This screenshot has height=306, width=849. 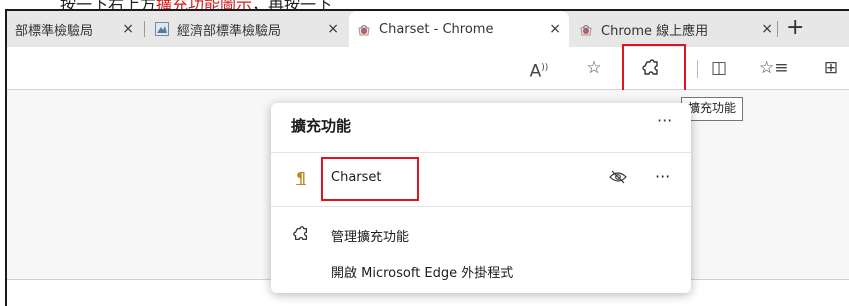 What do you see at coordinates (162, 29) in the screenshot?
I see `bsmi-favicon-icon` at bounding box center [162, 29].